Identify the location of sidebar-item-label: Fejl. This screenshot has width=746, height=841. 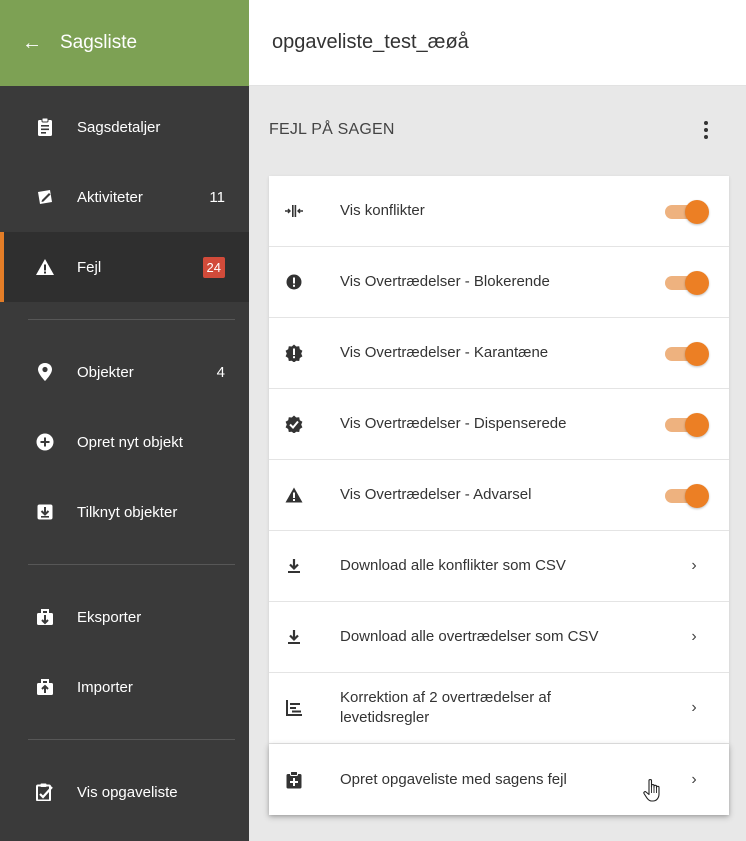
(89, 267).